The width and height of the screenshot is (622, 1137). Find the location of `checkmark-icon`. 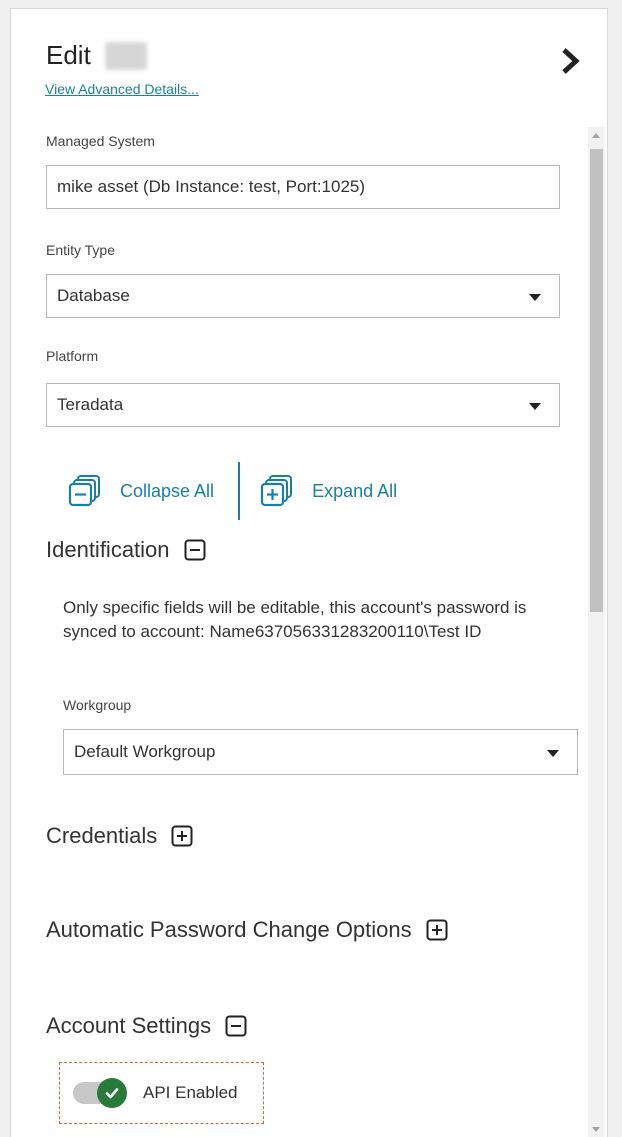

checkmark-icon is located at coordinates (112, 1093).